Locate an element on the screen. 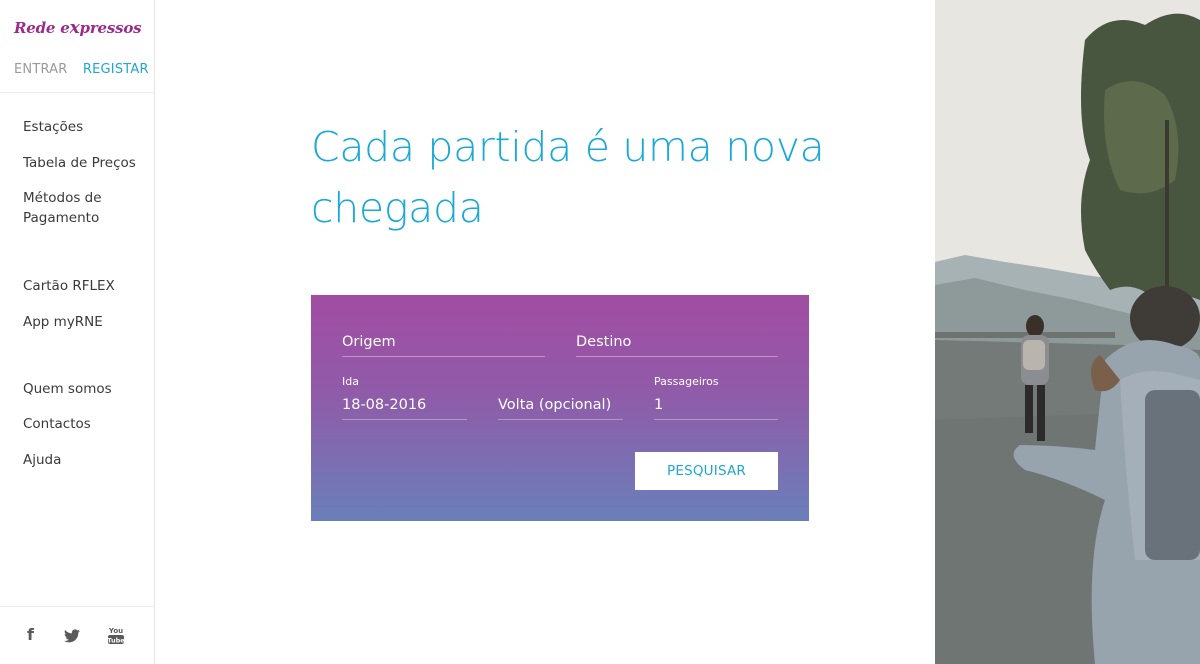  sidebar-item-stations: Estações is located at coordinates (53, 127).